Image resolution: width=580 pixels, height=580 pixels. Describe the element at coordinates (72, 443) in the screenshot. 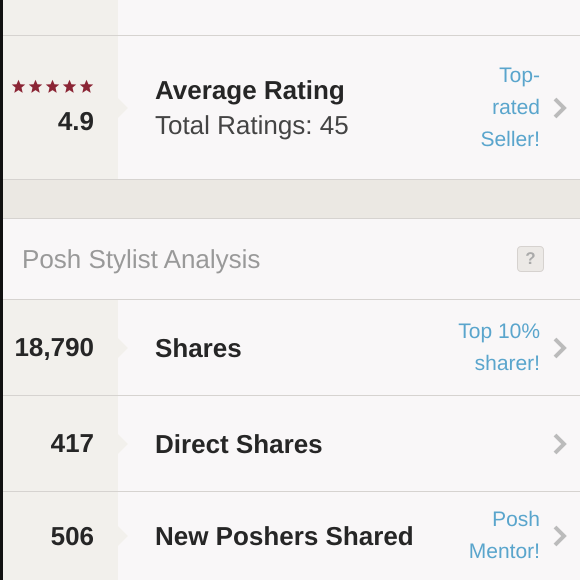

I see `stat-value: 417` at that location.